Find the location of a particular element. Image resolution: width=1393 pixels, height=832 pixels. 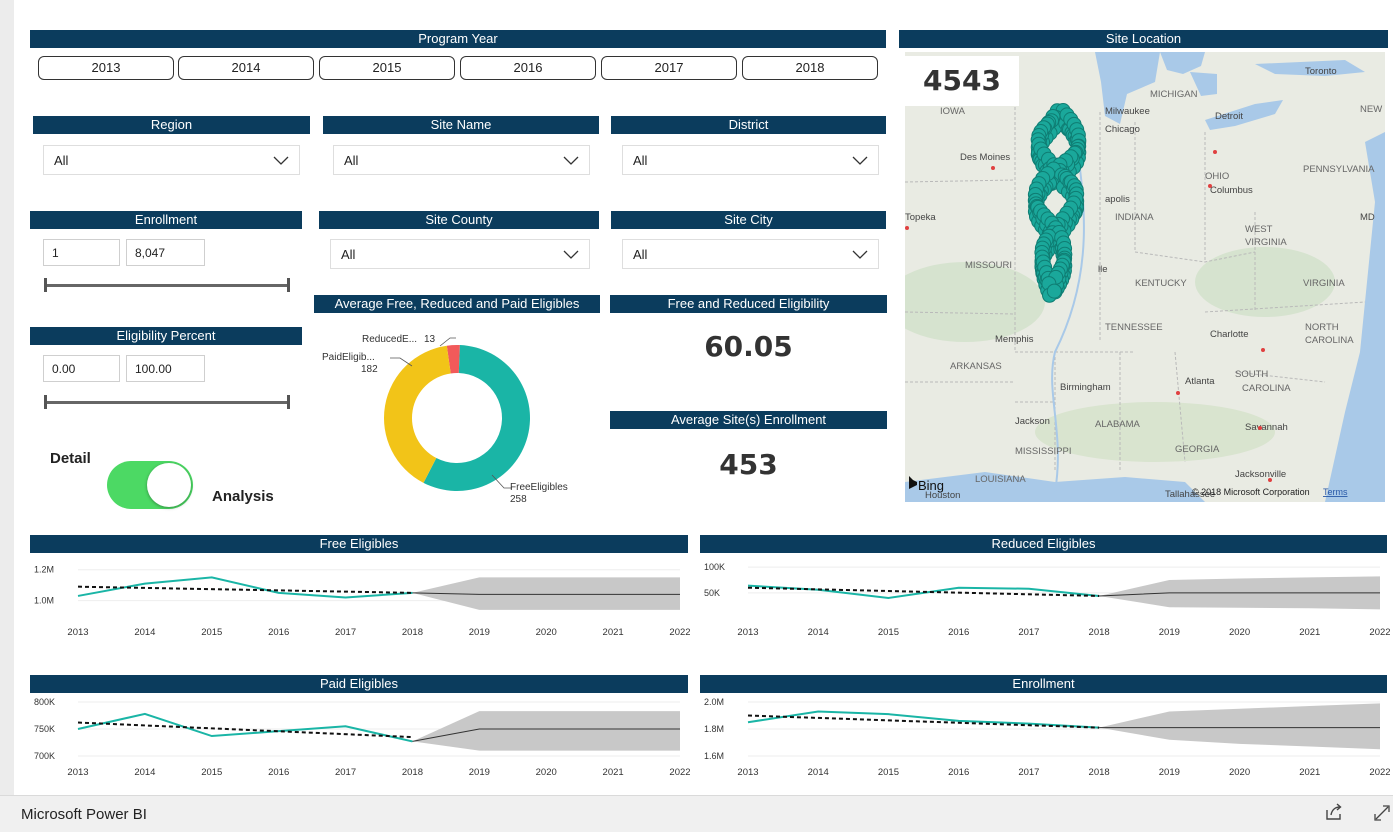

year-button-2013: 2013 is located at coordinates (106, 68).